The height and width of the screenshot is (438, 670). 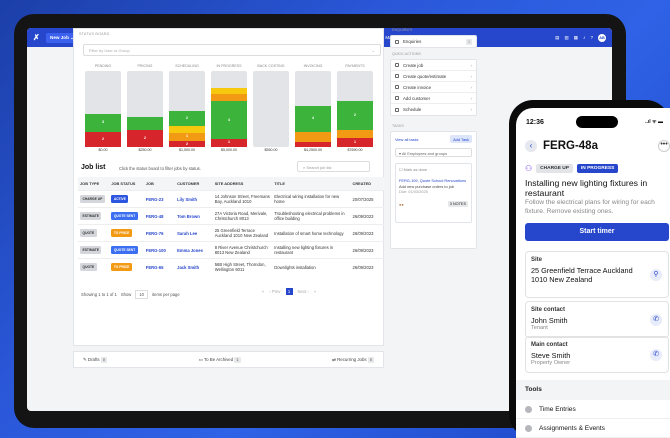 I want to click on last-page-button: », so click(x=315, y=291).